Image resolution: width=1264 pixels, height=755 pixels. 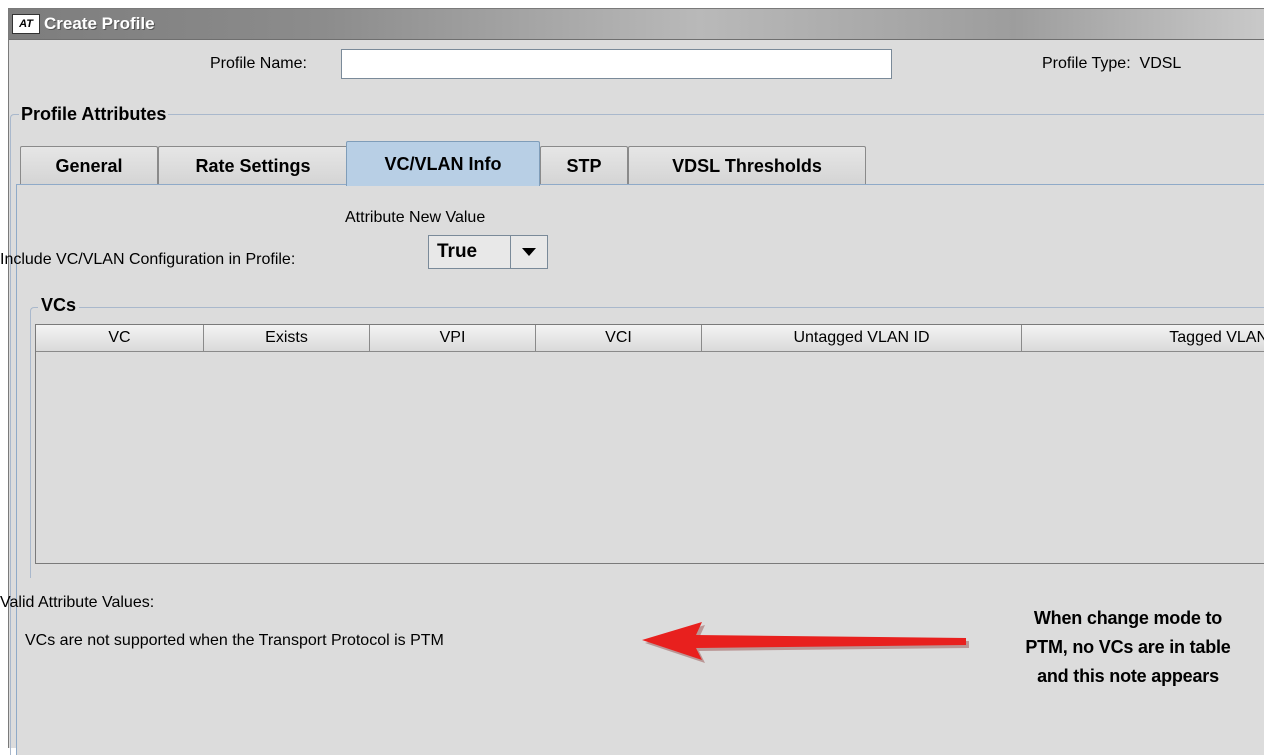 I want to click on window-title: Create Profile, so click(x=99, y=23).